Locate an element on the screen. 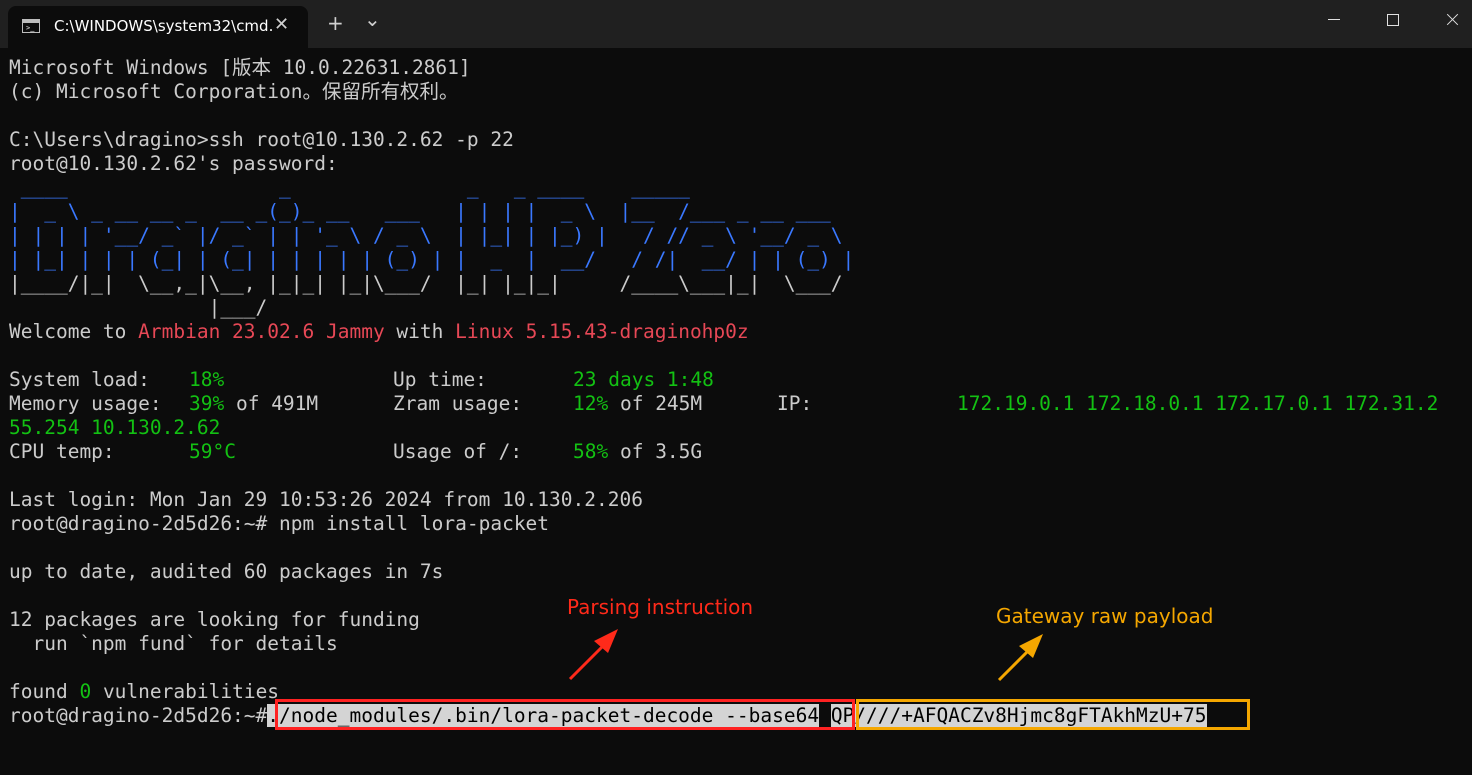  gateway-payload-label: Gateway raw payload is located at coordinates (1105, 616).